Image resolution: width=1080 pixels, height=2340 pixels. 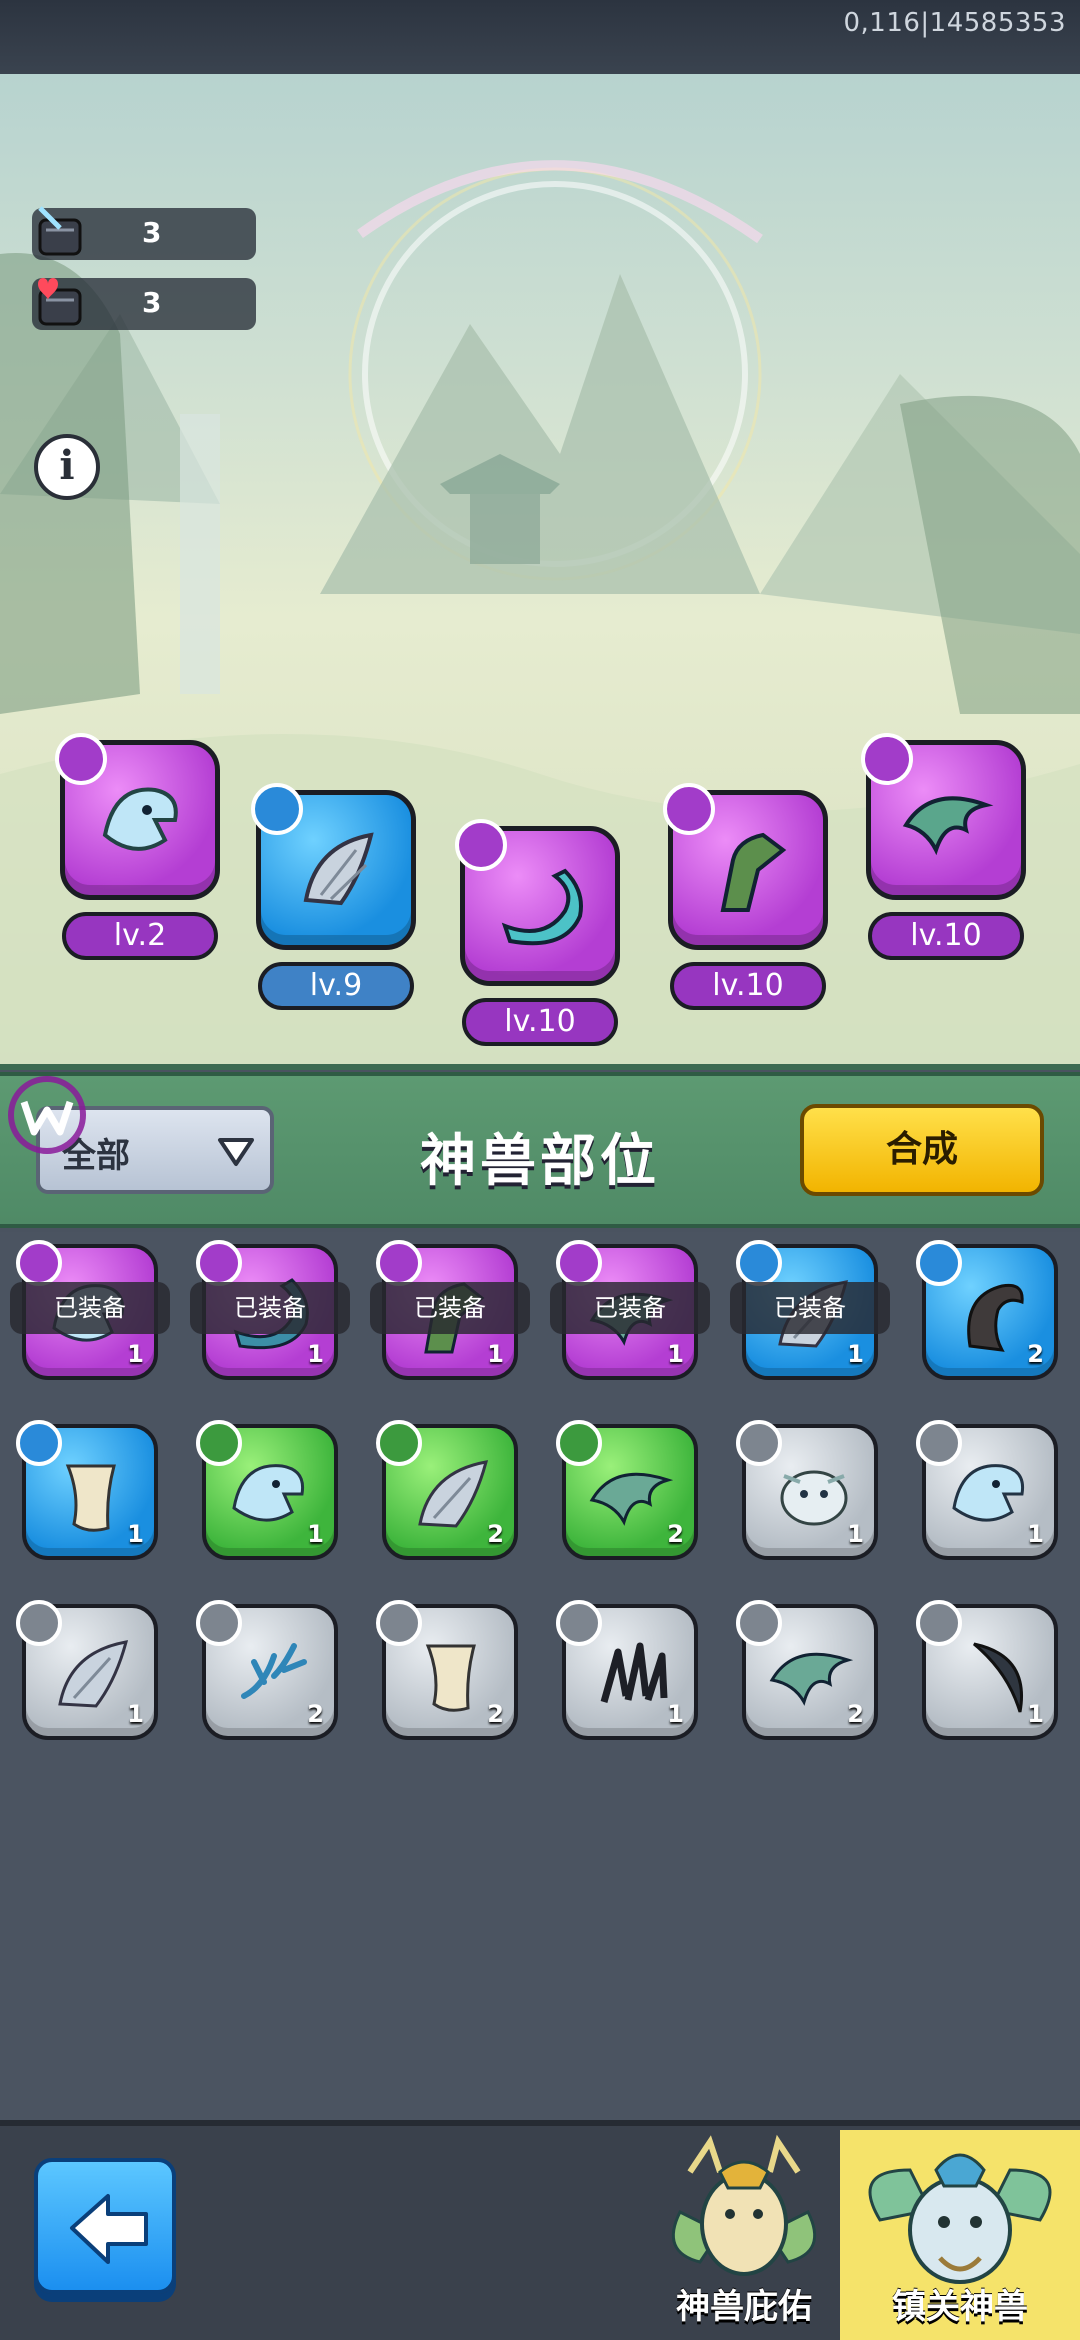 What do you see at coordinates (922, 1150) in the screenshot?
I see `merge-button: 合成` at bounding box center [922, 1150].